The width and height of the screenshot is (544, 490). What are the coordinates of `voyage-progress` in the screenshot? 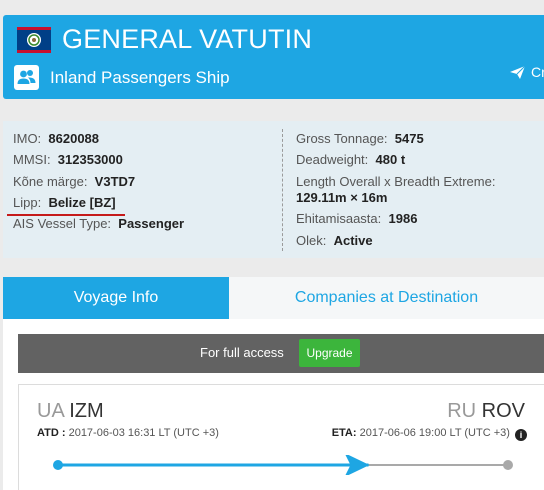 It's located at (283, 465).